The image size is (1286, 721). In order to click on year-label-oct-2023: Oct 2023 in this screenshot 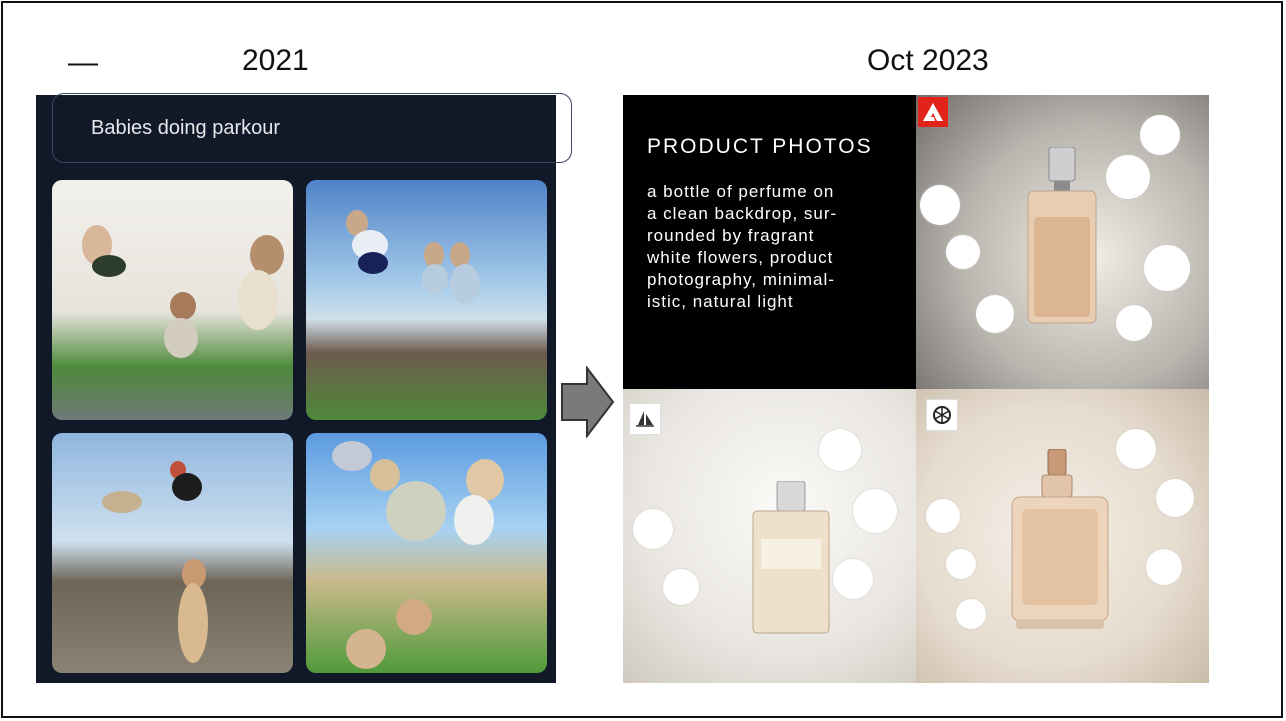, I will do `click(928, 60)`.